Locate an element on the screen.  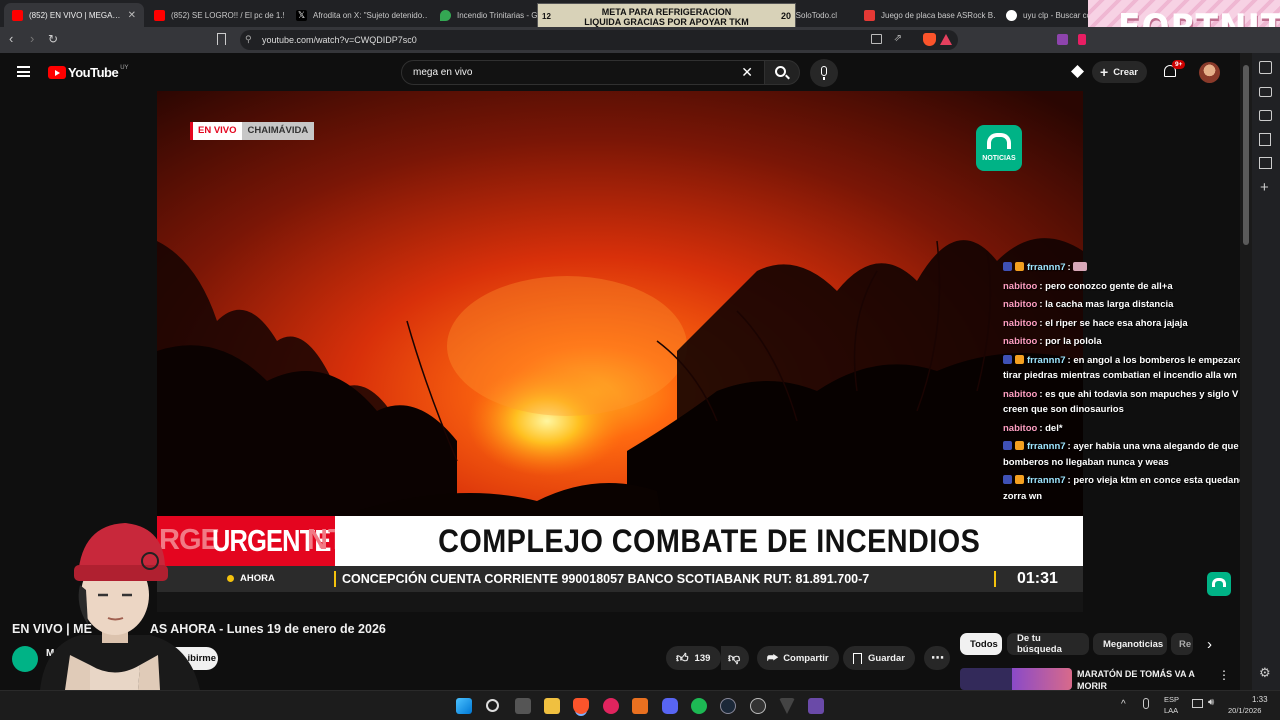
media-player-icon is located at coordinates (611, 706).